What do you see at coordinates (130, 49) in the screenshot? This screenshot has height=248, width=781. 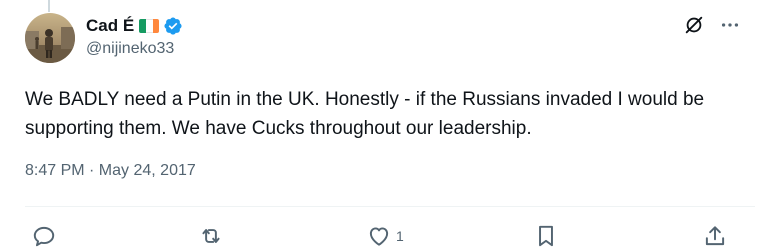 I see `author-handle: @nijineko33` at bounding box center [130, 49].